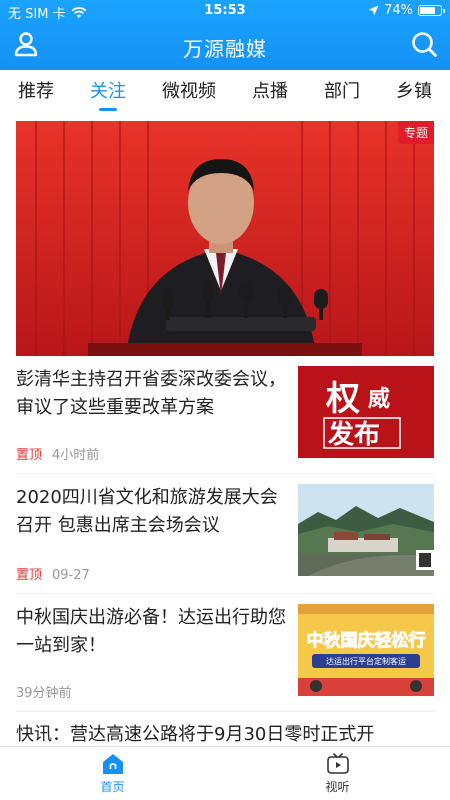 The image size is (450, 800). Describe the element at coordinates (225, 35) in the screenshot. I see `top-app-bar: 无 SIM 卡 15:53 74% 万源融媒` at that location.